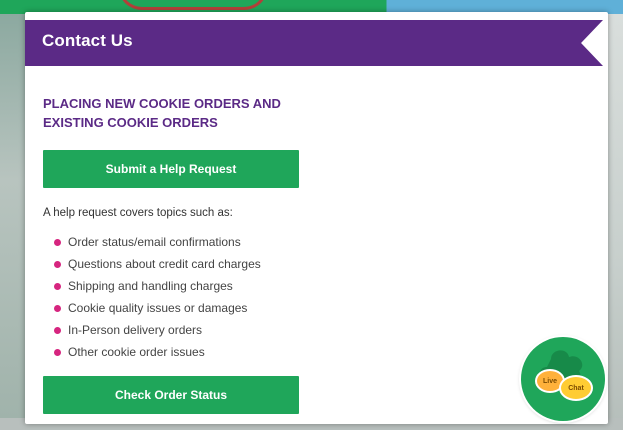  What do you see at coordinates (171, 169) in the screenshot?
I see `submit-help-request-button: Submit a Help Request` at bounding box center [171, 169].